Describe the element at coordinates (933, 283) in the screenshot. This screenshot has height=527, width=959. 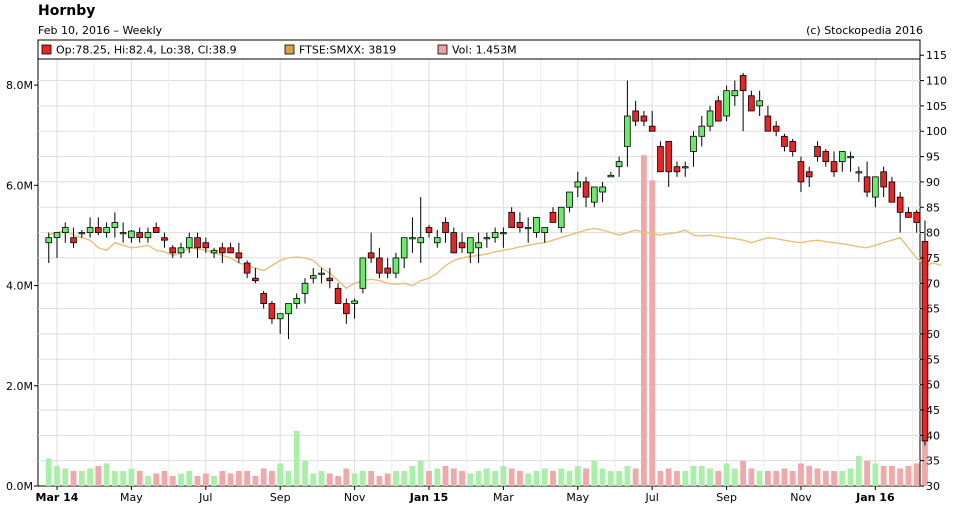
I see `price-tick-label: 70` at that location.